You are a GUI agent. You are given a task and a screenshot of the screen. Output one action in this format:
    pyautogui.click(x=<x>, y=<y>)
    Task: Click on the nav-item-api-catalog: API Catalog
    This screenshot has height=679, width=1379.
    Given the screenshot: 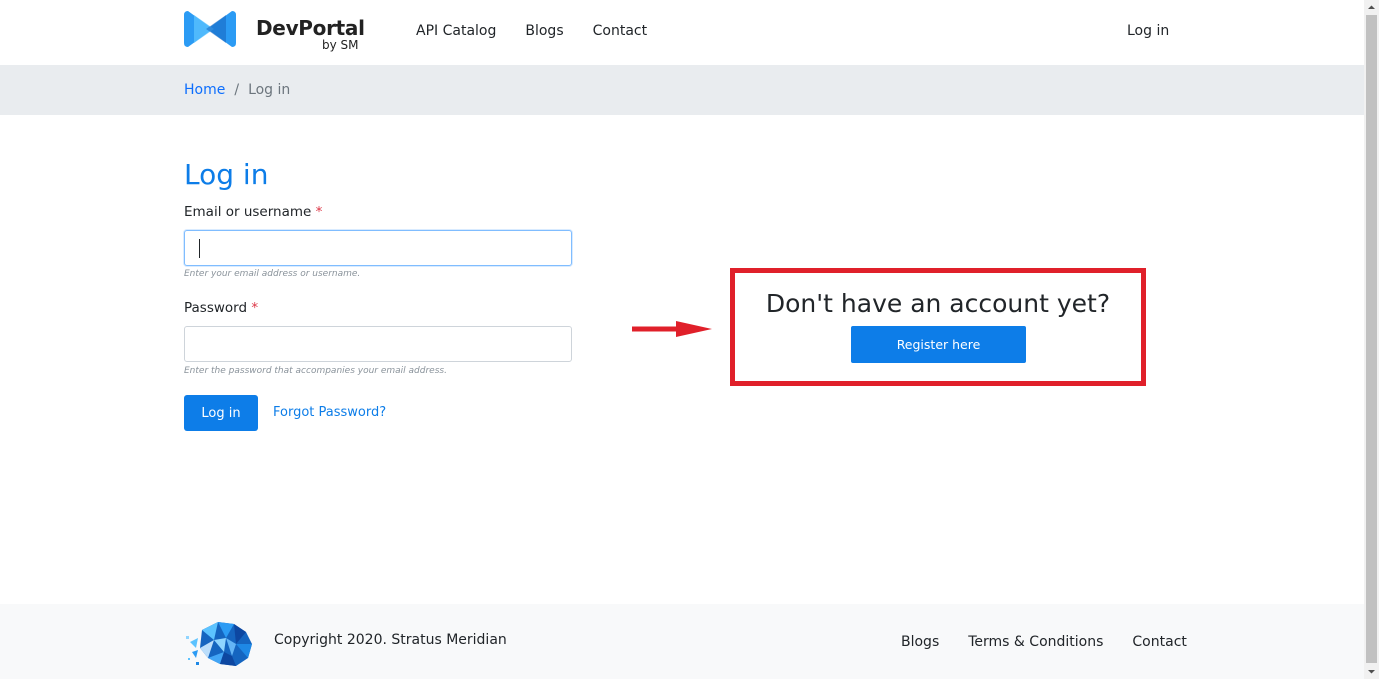 What is the action you would take?
    pyautogui.click(x=456, y=31)
    